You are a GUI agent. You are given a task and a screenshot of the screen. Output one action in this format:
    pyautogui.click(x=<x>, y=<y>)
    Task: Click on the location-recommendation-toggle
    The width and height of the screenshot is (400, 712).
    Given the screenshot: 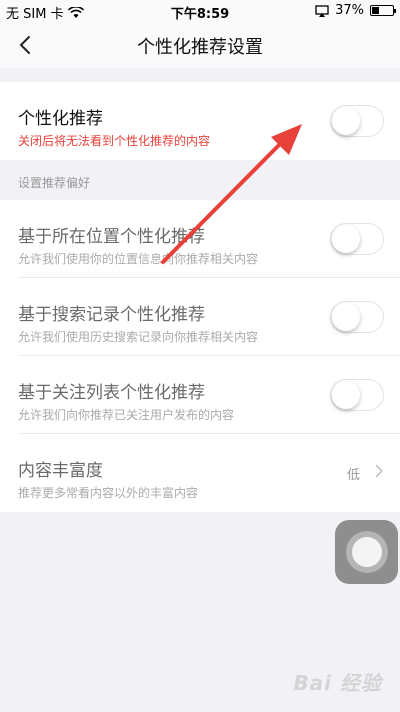 What is the action you would take?
    pyautogui.click(x=357, y=239)
    